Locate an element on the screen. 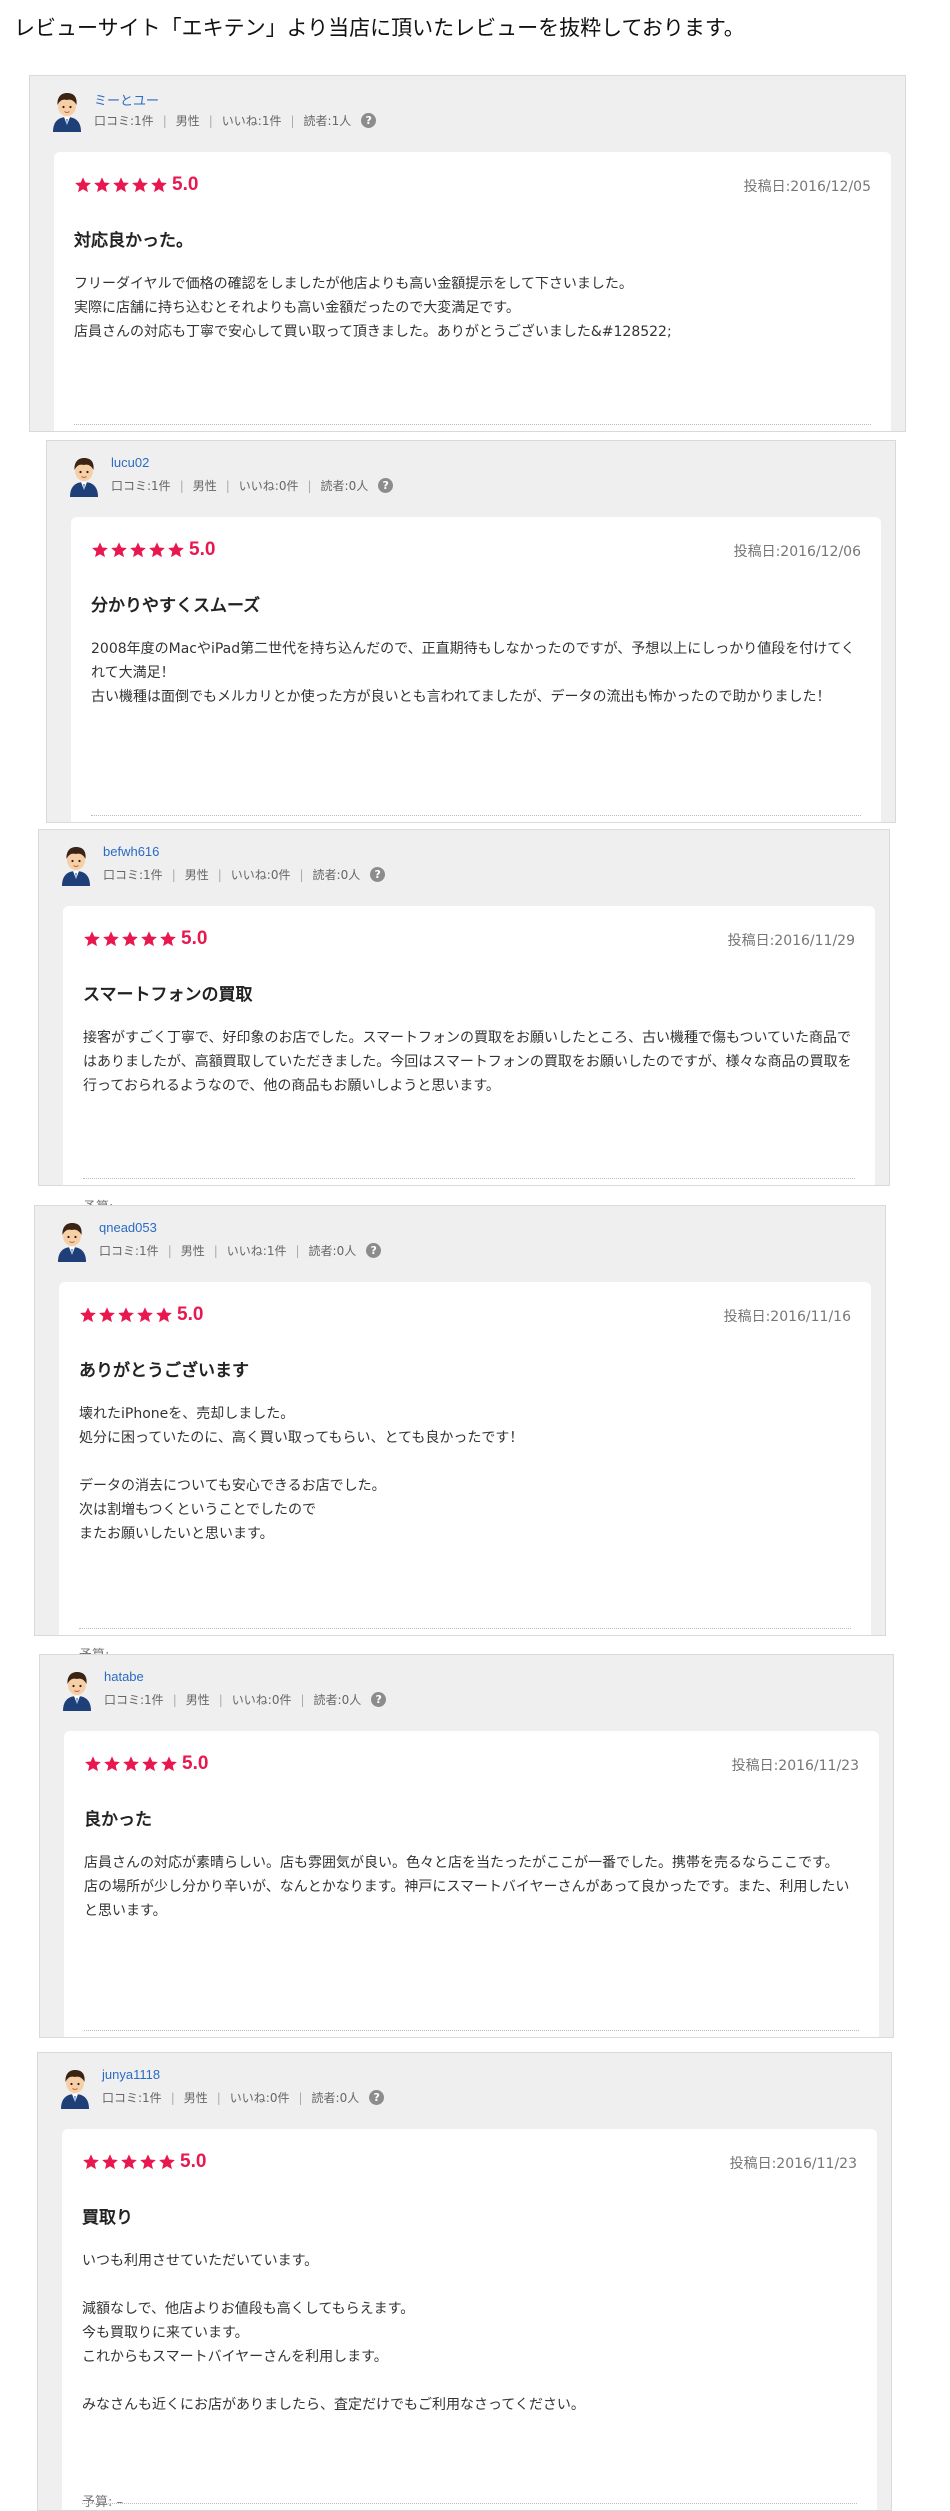 The height and width of the screenshot is (2511, 950). review-text-line: データの消去についても安心できるお店でした。 is located at coordinates (232, 1486).